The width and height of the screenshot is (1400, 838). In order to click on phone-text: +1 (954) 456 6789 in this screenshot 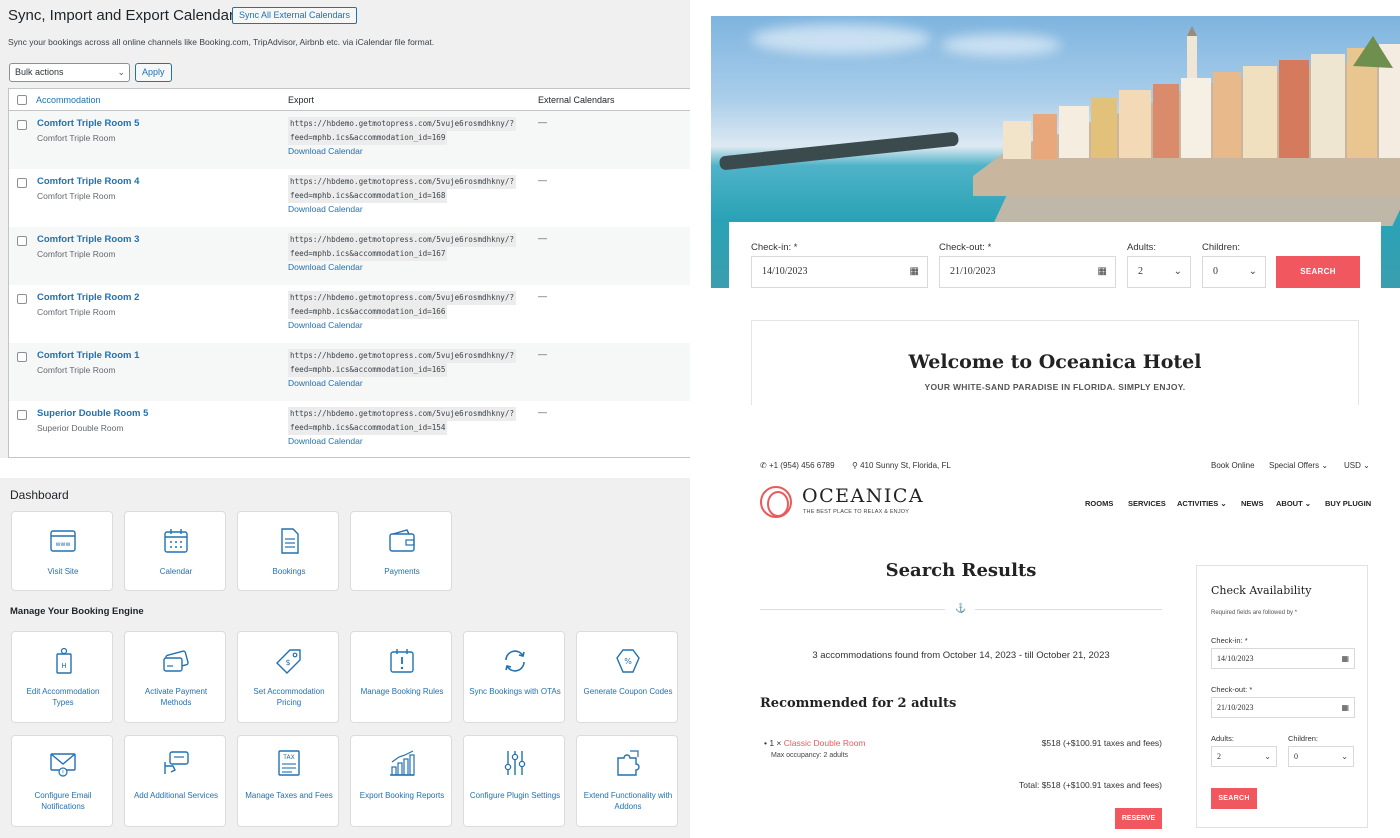, I will do `click(801, 465)`.